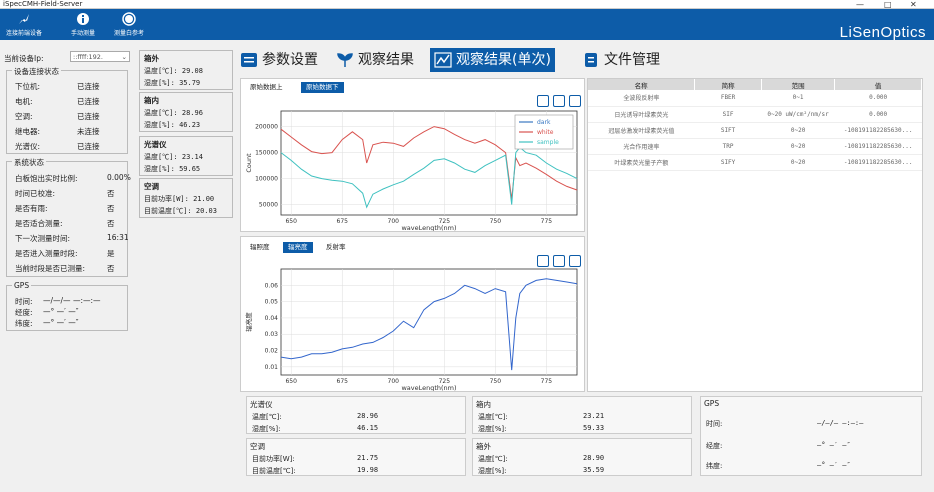  What do you see at coordinates (860, 4) in the screenshot?
I see `minimize-icon: —` at bounding box center [860, 4].